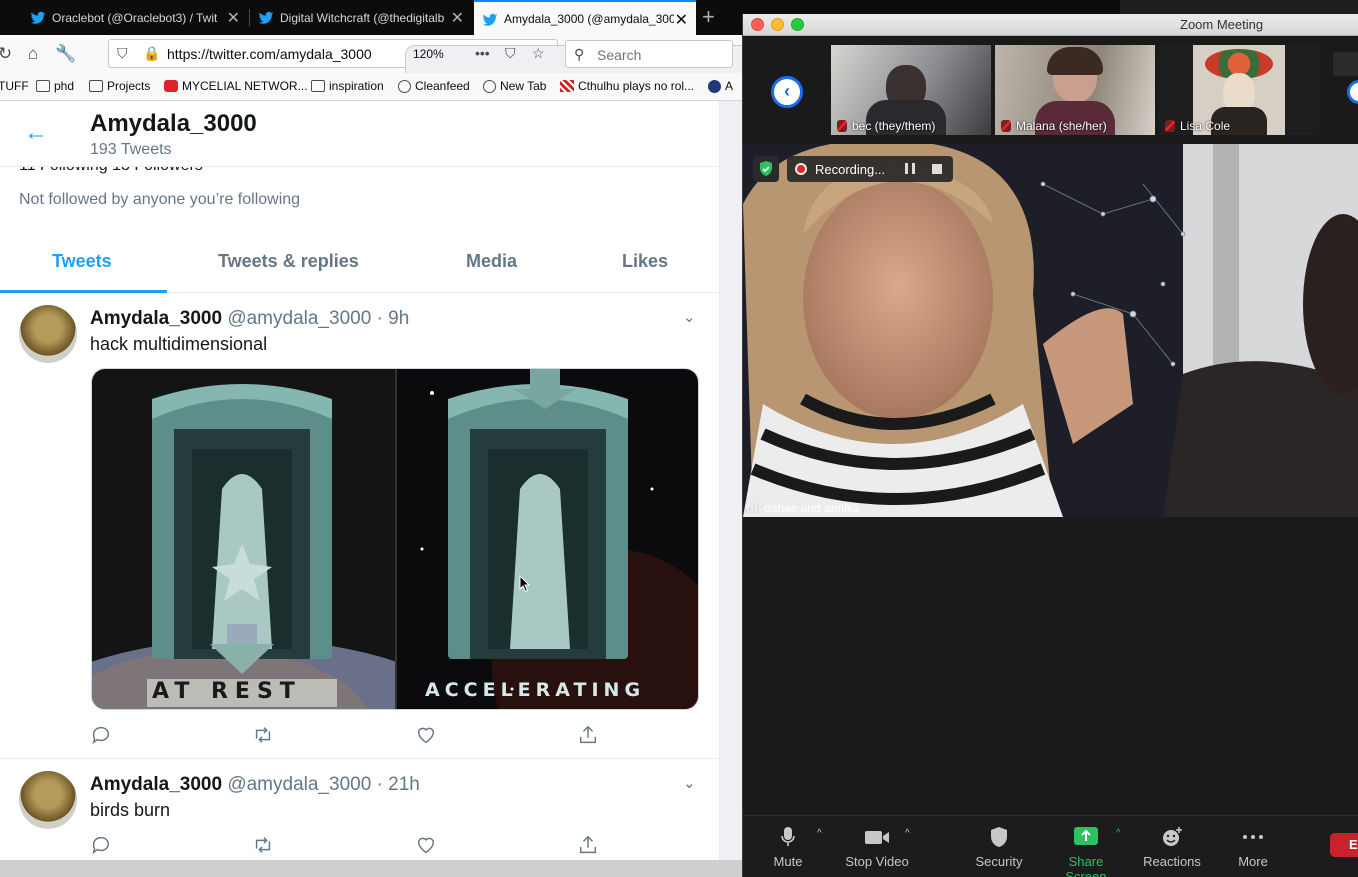 This screenshot has height=877, width=1358. I want to click on stop-video-button: Stop Video, so click(877, 847).